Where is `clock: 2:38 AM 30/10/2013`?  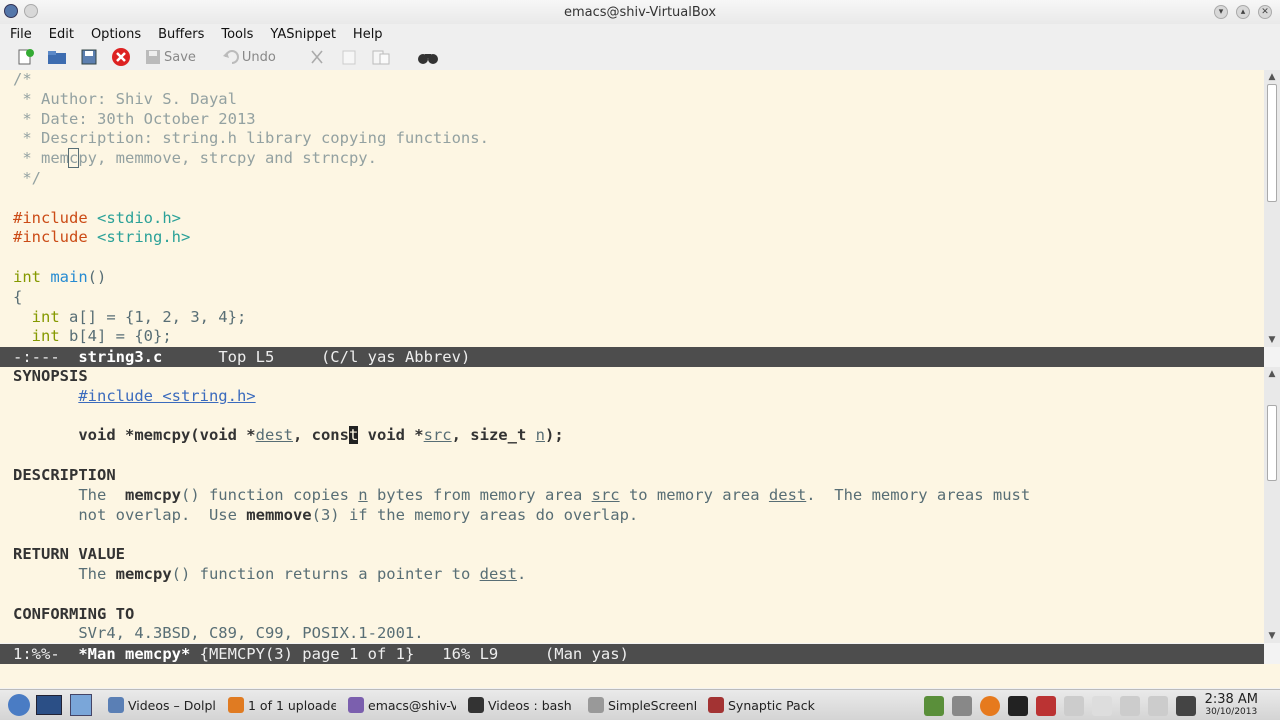
clock: 2:38 AM 30/10/2013 is located at coordinates (1231, 704).